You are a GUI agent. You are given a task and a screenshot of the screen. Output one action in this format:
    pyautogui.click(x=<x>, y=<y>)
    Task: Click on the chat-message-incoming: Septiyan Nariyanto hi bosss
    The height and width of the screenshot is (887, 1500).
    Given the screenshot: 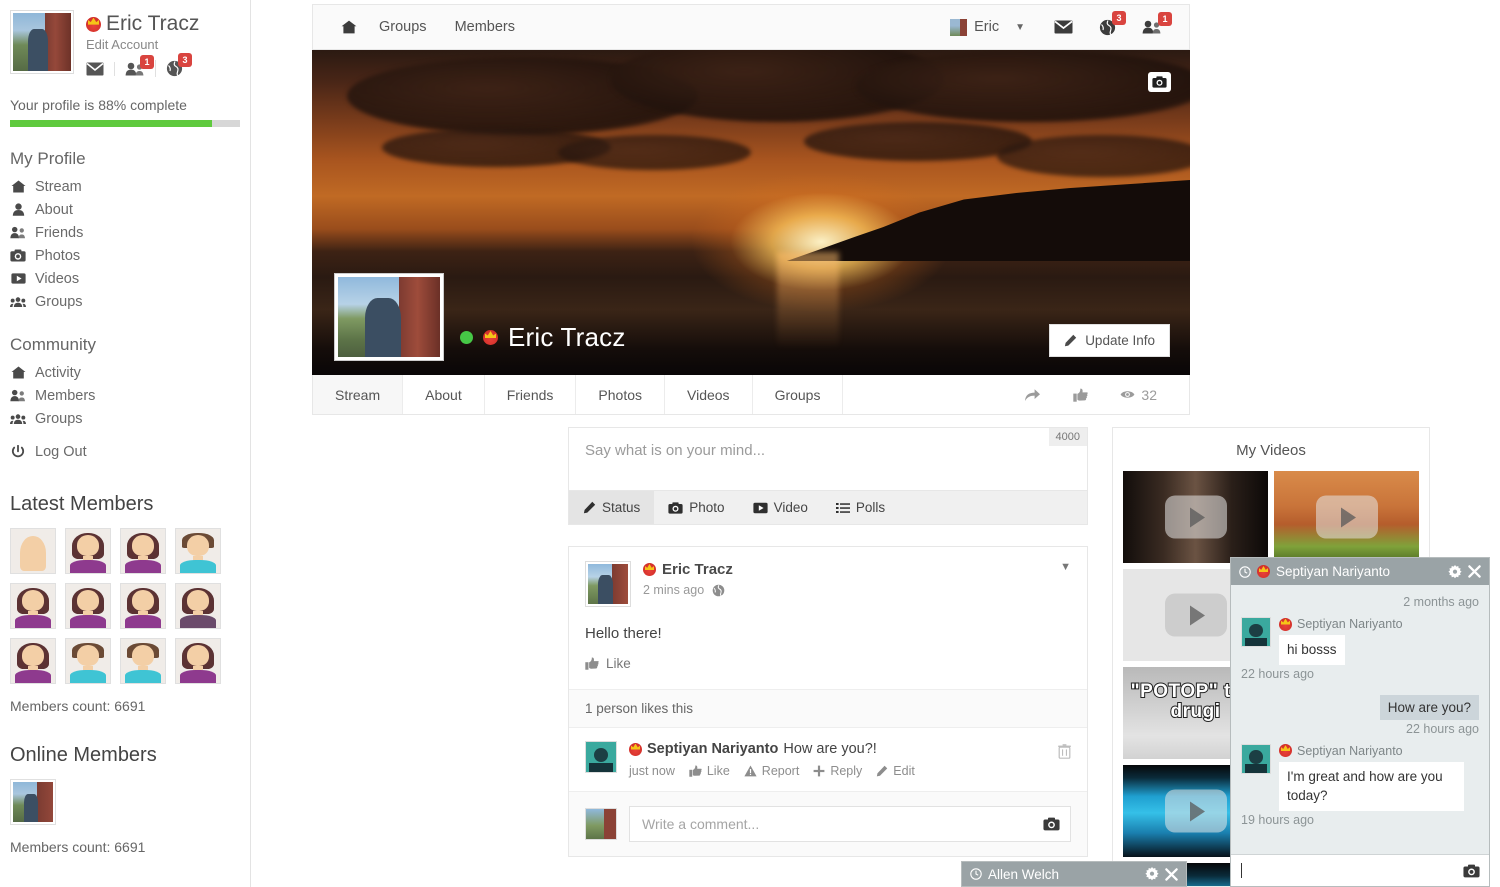 What is the action you would take?
    pyautogui.click(x=1360, y=641)
    